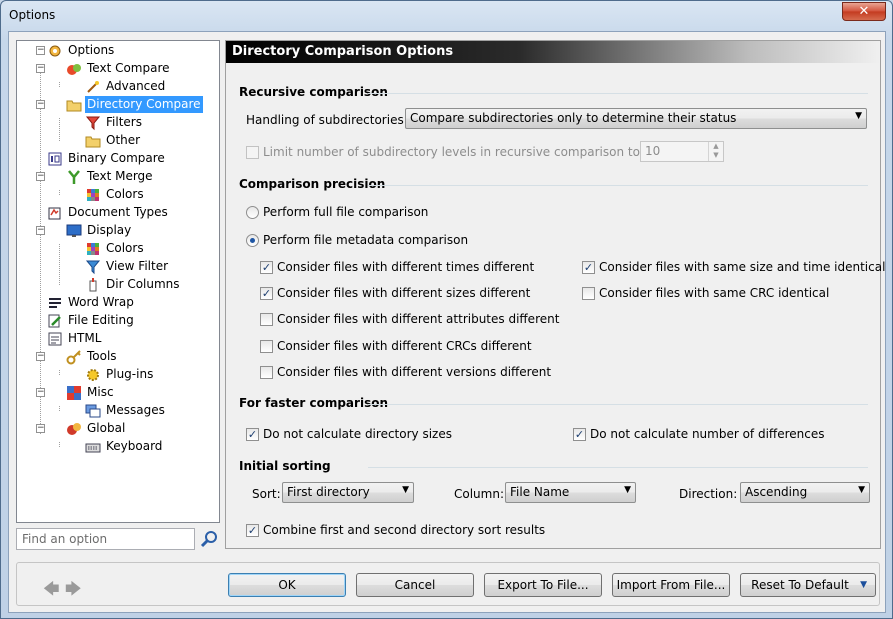 The image size is (893, 619). What do you see at coordinates (715, 155) in the screenshot?
I see `spin-down-icon: ▼` at bounding box center [715, 155].